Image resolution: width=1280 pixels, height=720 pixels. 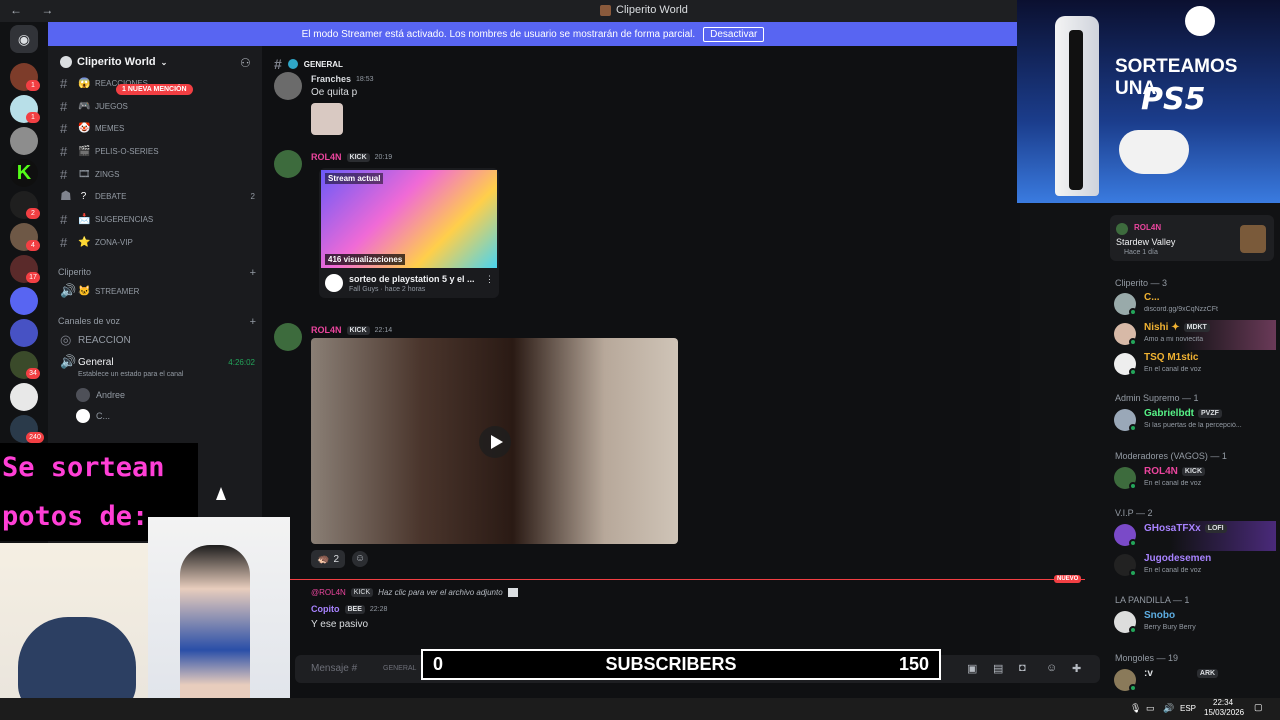 I want to click on member-item: Jugodesemen En el canal de voz, so click(x=1195, y=566).